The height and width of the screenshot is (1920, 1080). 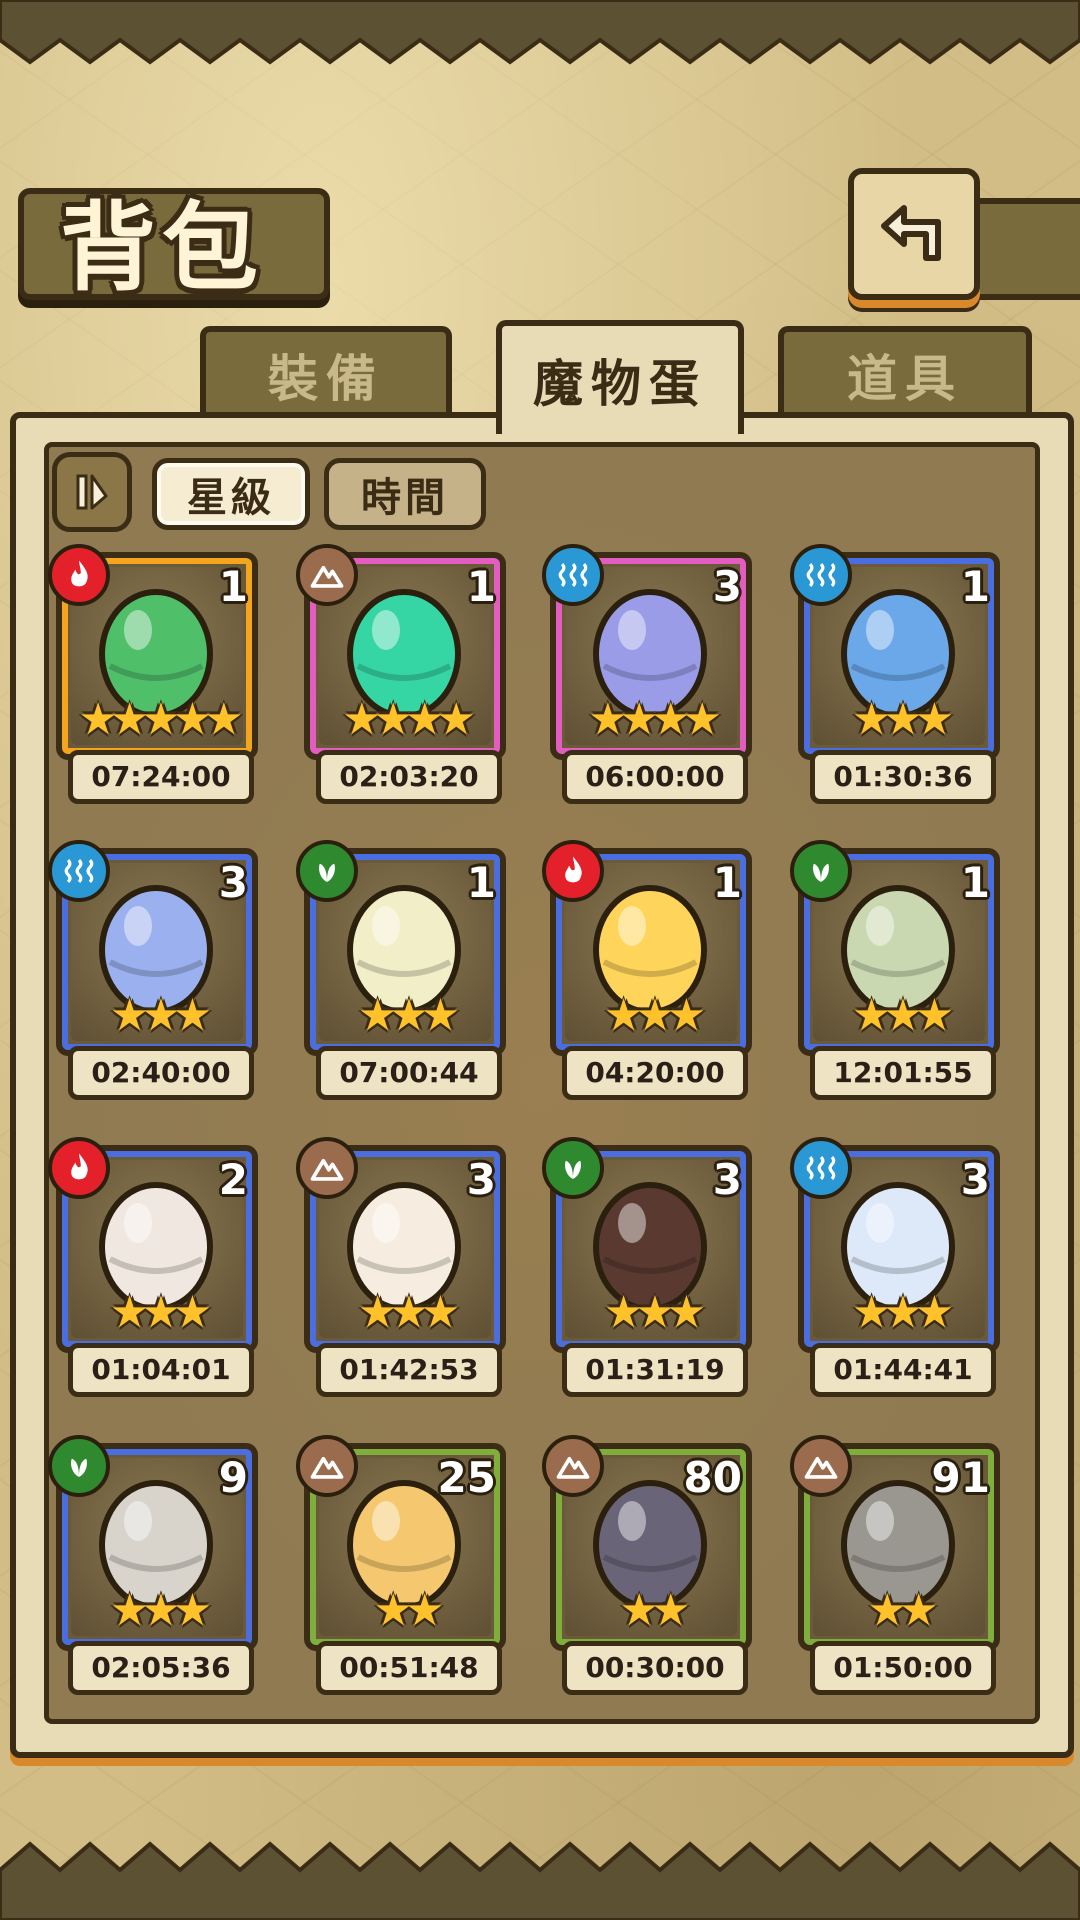 I want to click on egg-card: 1 ★★★ 12:01:55, so click(x=895, y=970).